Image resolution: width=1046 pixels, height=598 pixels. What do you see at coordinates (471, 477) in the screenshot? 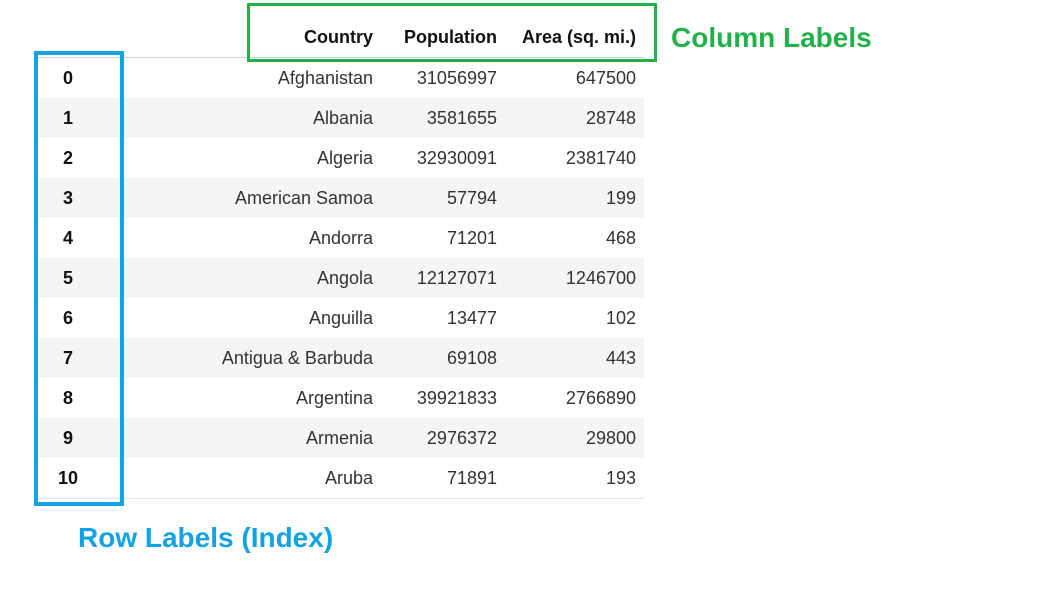
I see `cell-population: 71891` at bounding box center [471, 477].